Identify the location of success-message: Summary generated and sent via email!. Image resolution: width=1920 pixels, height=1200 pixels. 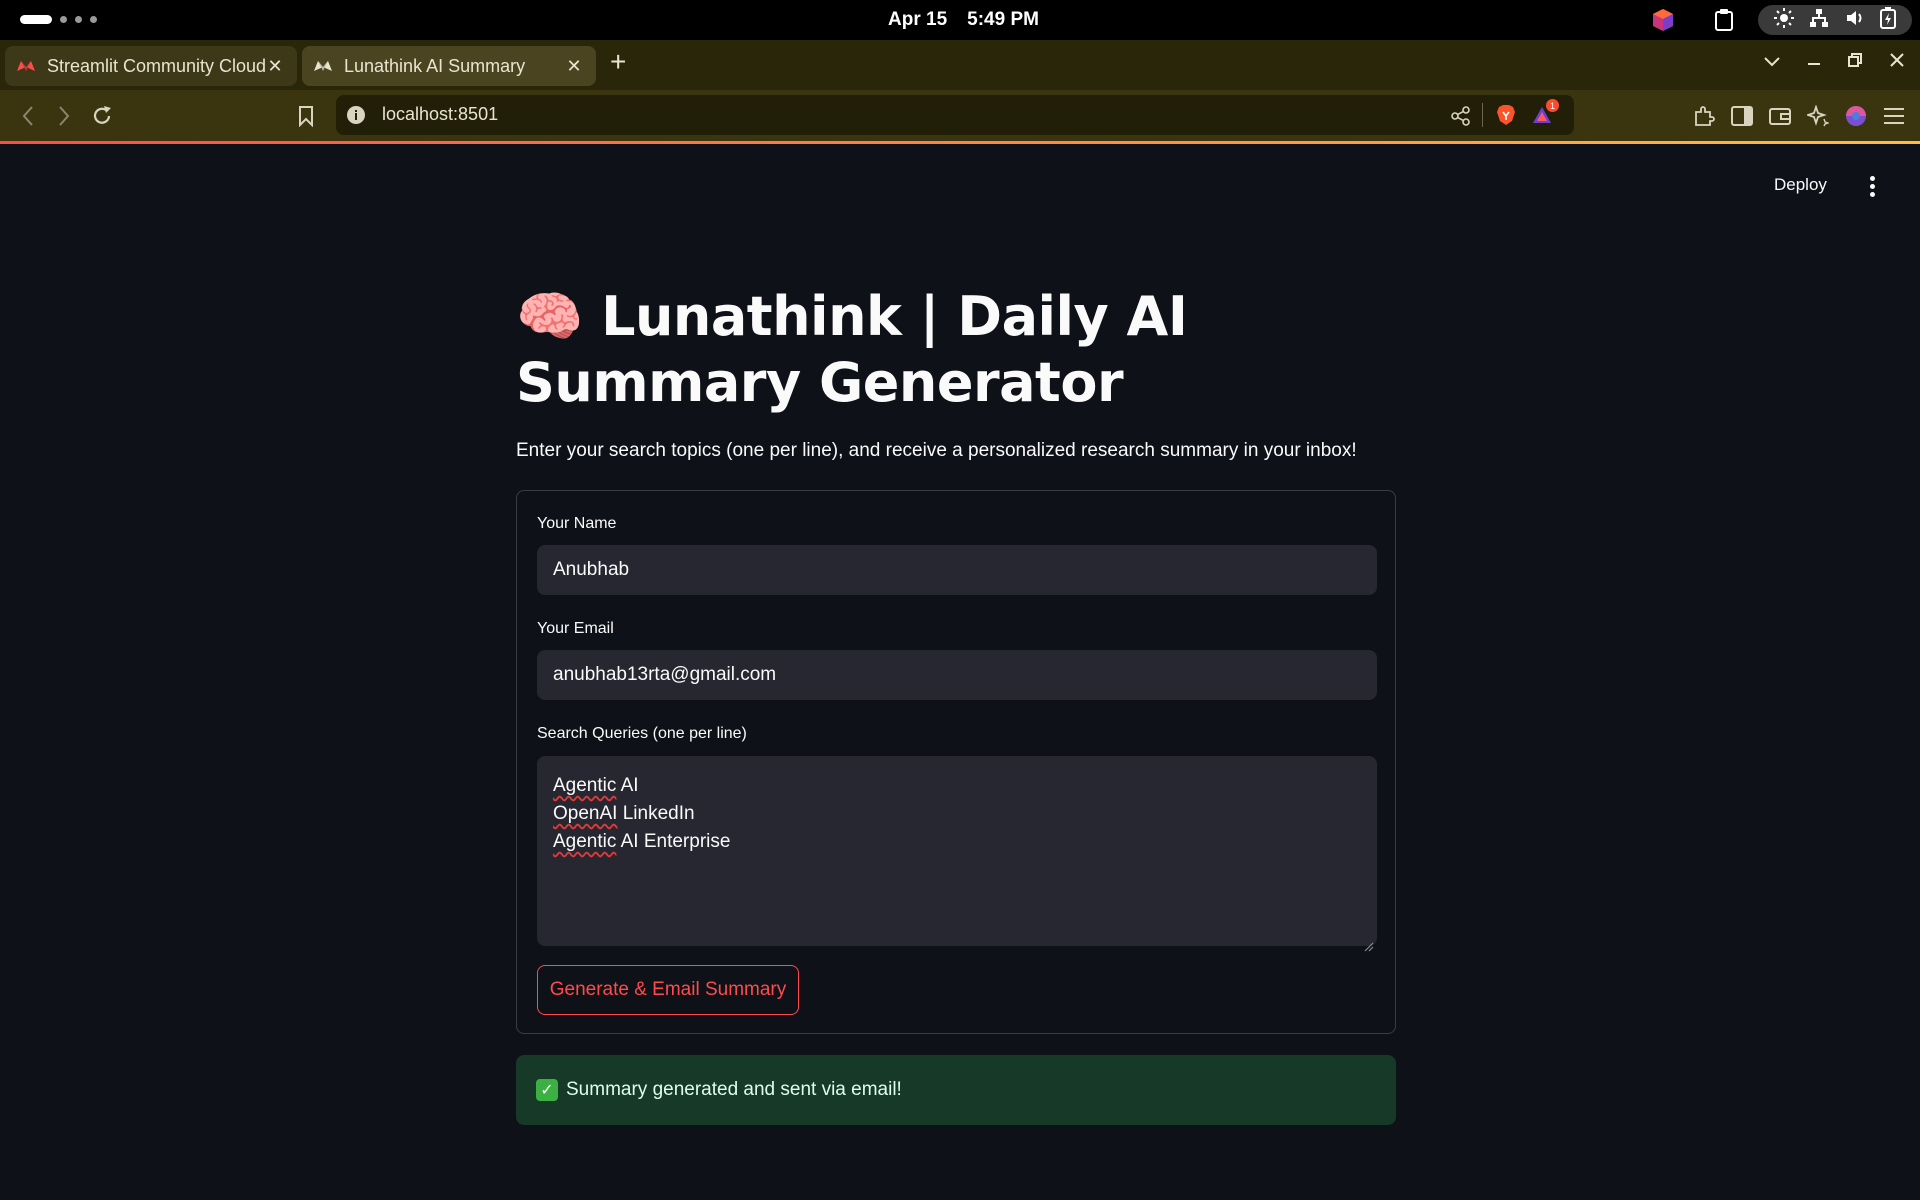
(734, 1089).